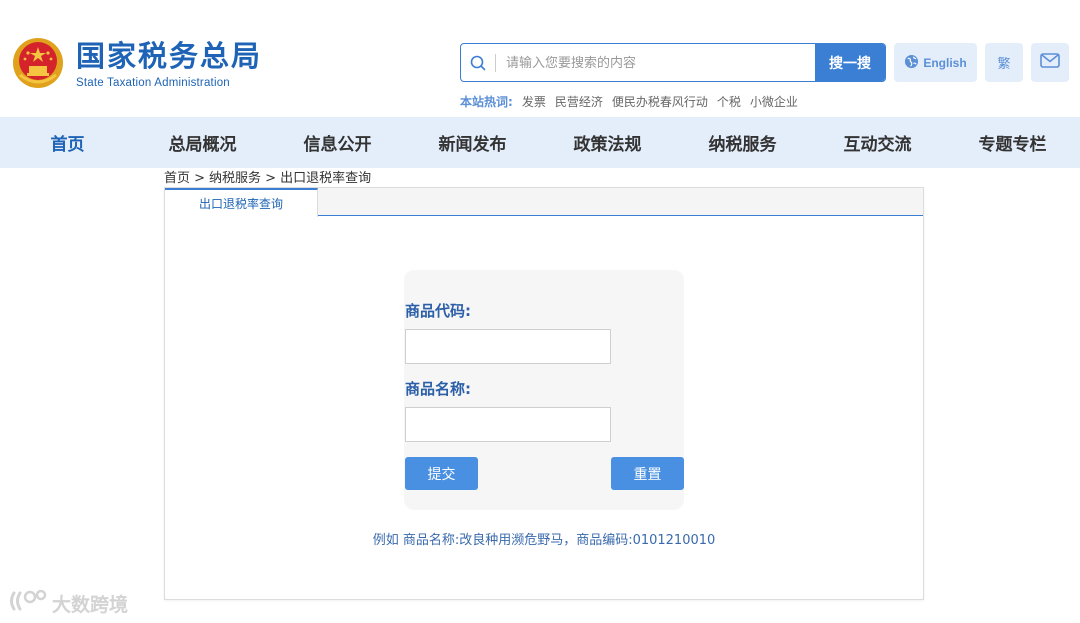 The height and width of the screenshot is (623, 1080). I want to click on nav-item-interaction: 互动交流, so click(877, 142).